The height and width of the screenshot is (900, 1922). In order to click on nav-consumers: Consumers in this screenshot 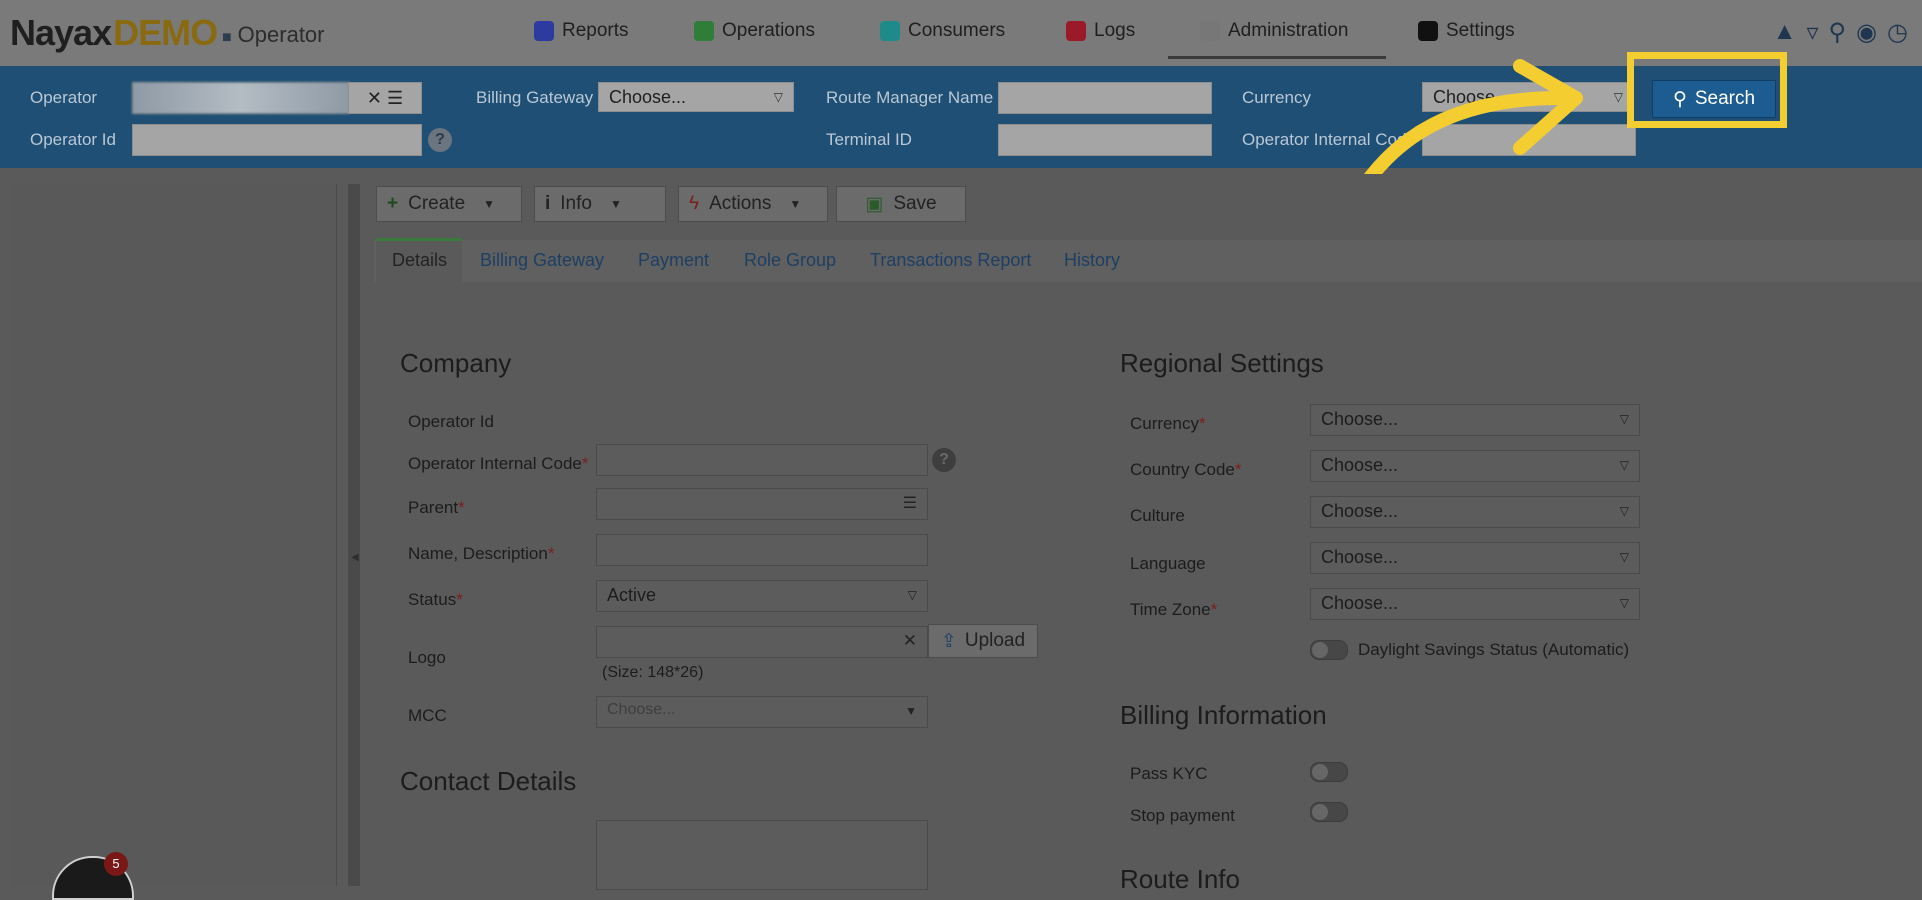, I will do `click(942, 31)`.